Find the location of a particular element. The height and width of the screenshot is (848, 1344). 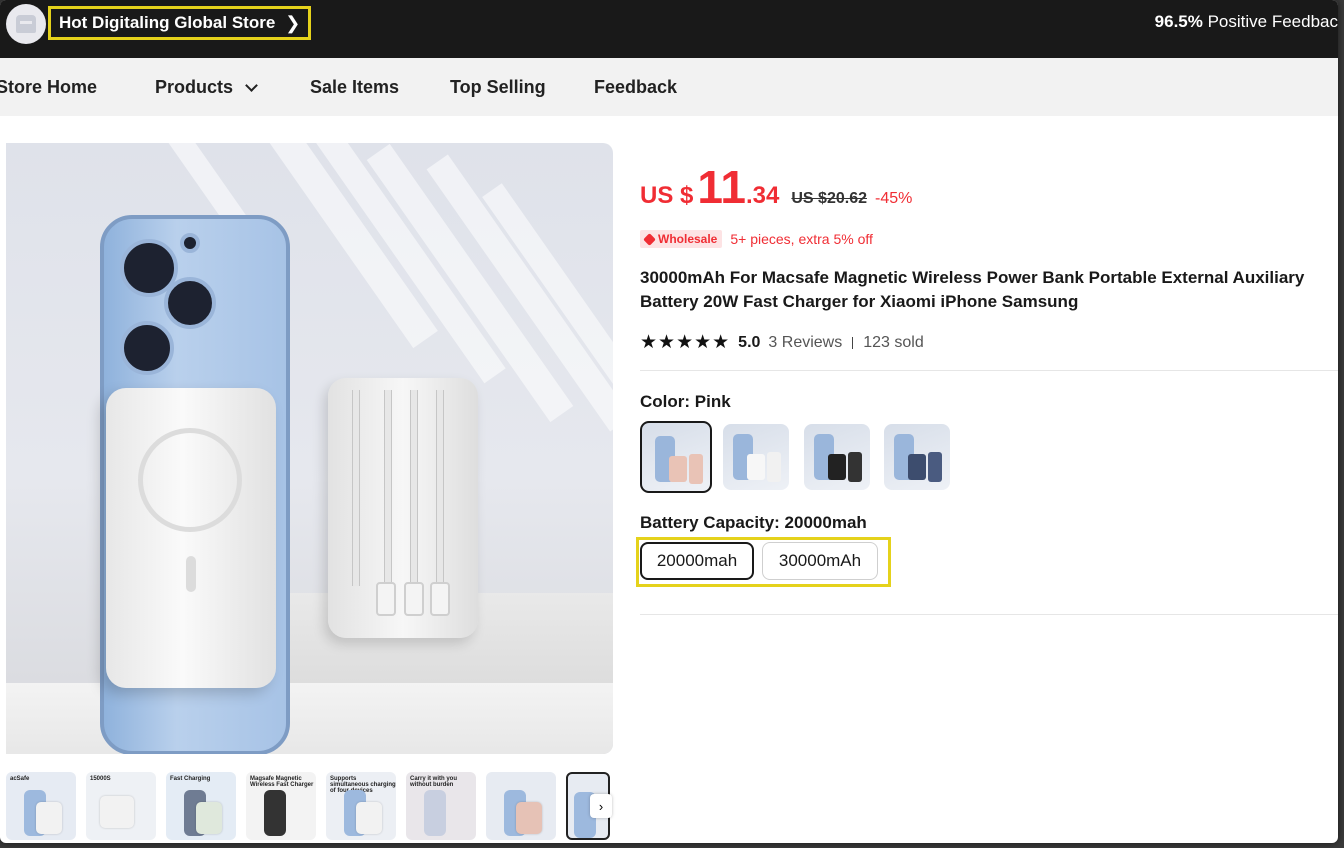

color-label: Color: Pink is located at coordinates (685, 401).